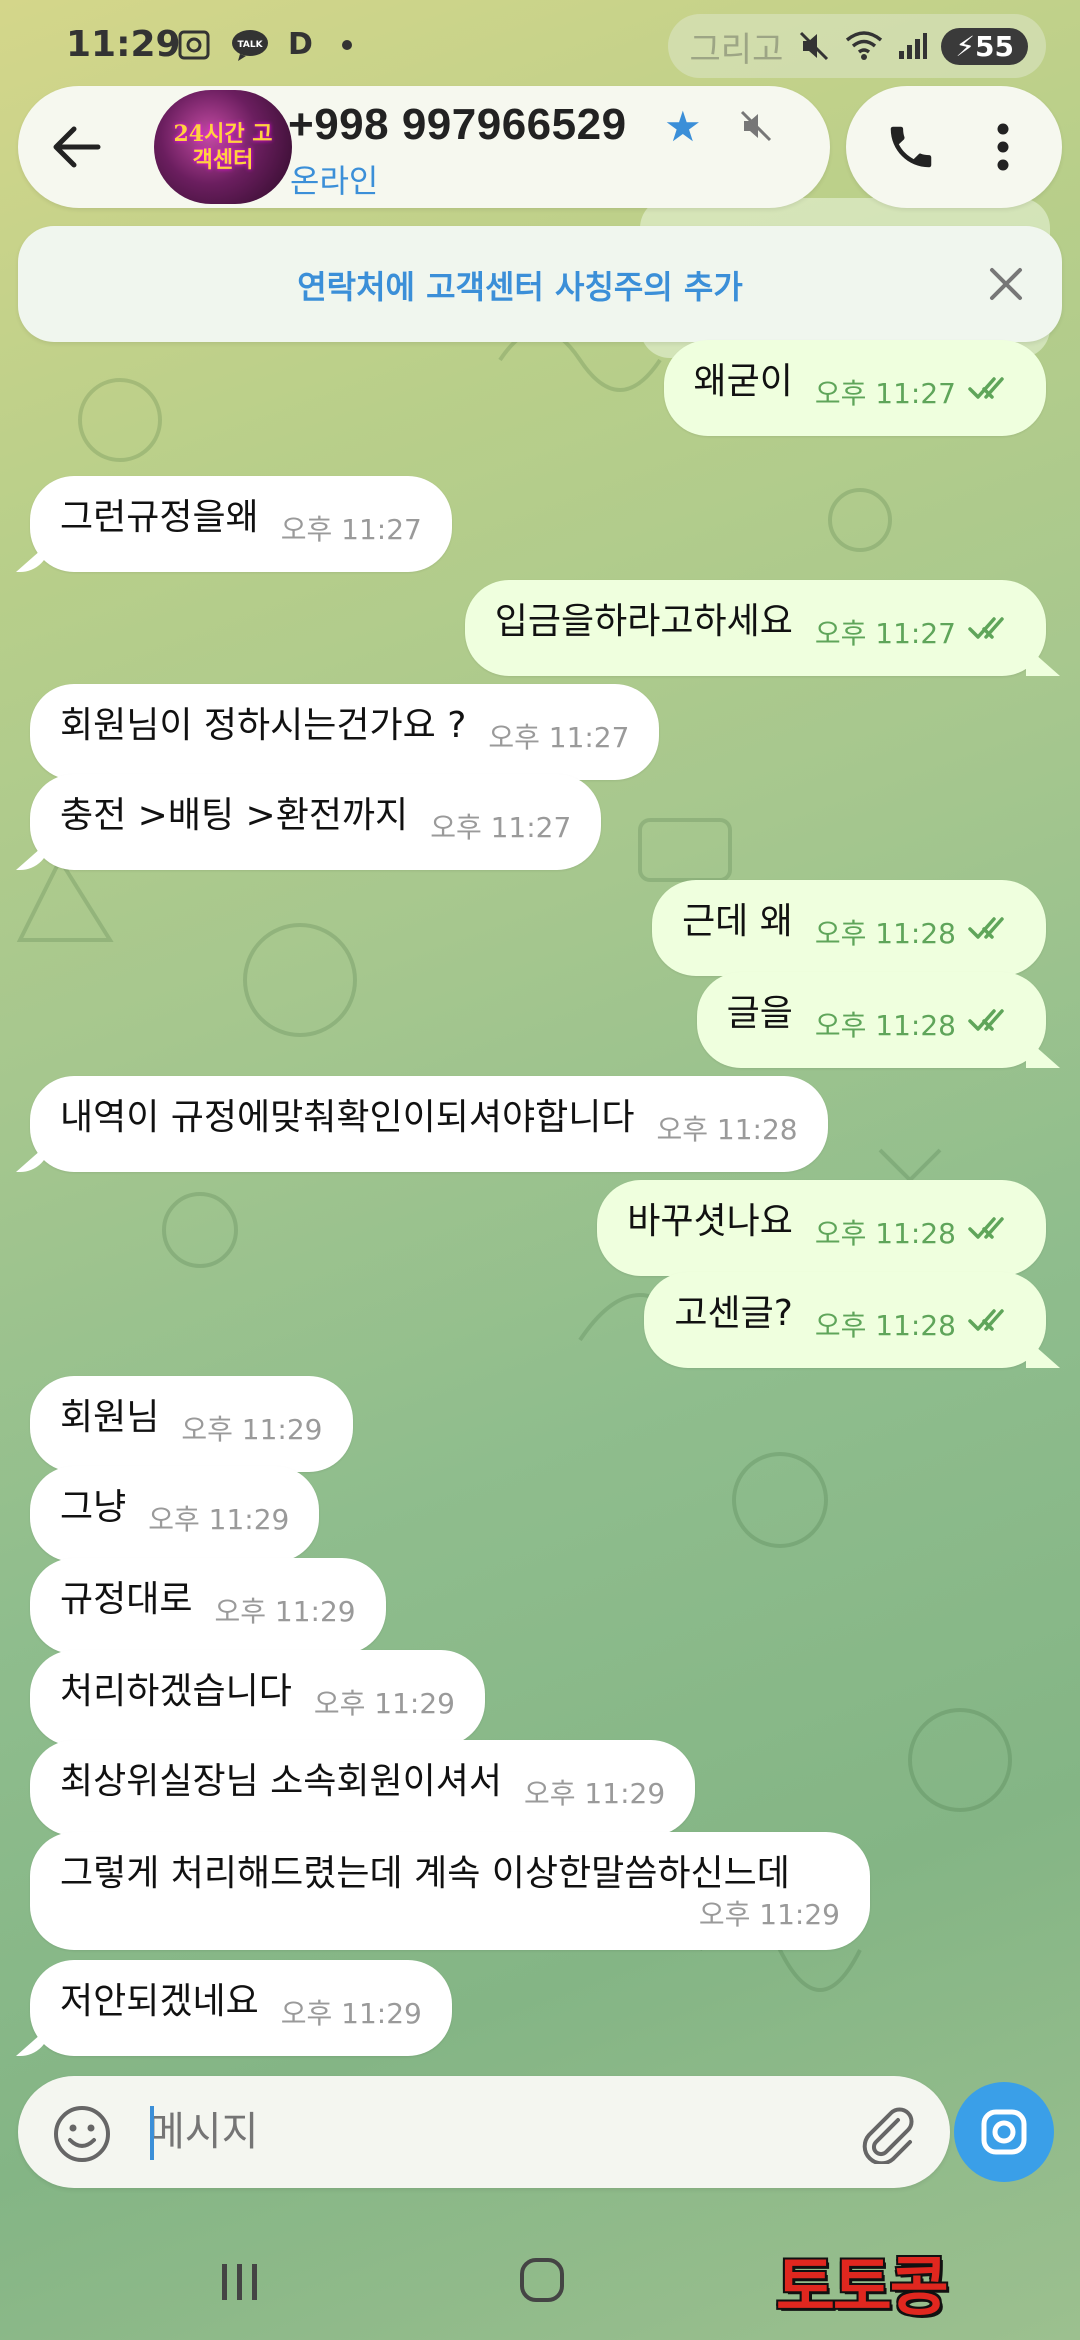 The image size is (1080, 2340). I want to click on message-text: 규정대로, so click(126, 1599).